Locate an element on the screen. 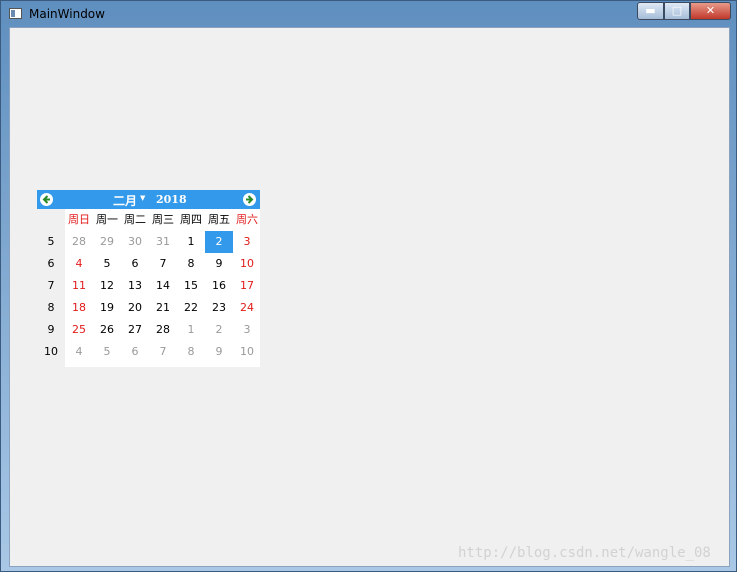  date-cell: 23 is located at coordinates (219, 308).